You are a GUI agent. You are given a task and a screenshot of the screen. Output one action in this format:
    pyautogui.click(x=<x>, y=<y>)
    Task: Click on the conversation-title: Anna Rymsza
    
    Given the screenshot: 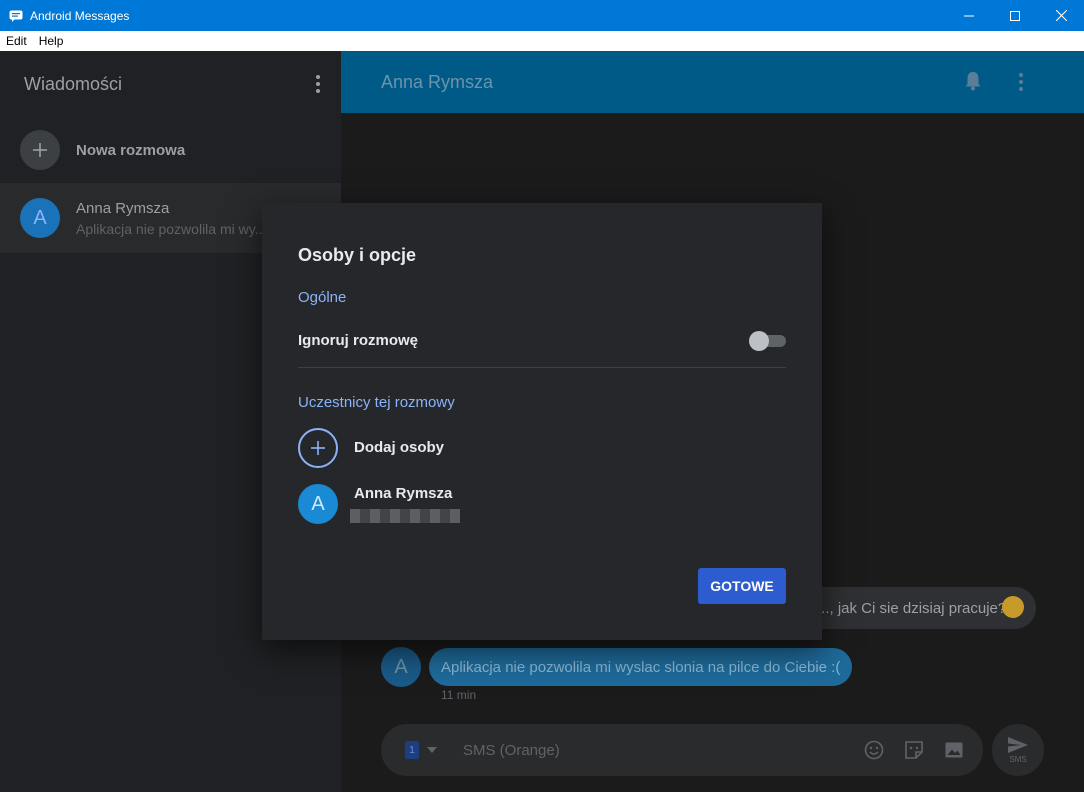 What is the action you would take?
    pyautogui.click(x=437, y=81)
    